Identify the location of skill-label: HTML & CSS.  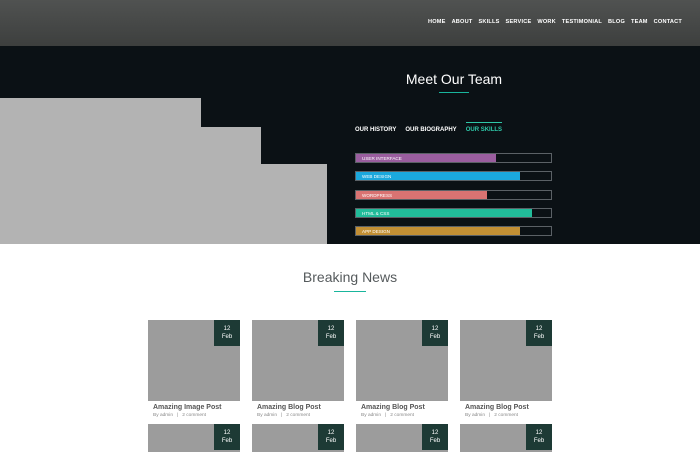
(376, 213).